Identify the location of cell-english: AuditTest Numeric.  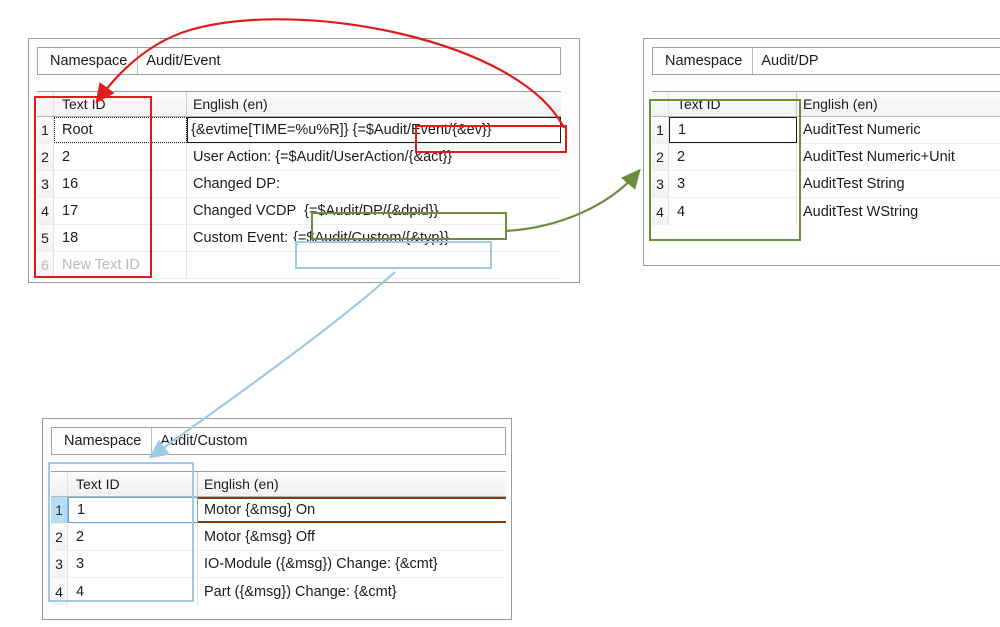
(898, 130).